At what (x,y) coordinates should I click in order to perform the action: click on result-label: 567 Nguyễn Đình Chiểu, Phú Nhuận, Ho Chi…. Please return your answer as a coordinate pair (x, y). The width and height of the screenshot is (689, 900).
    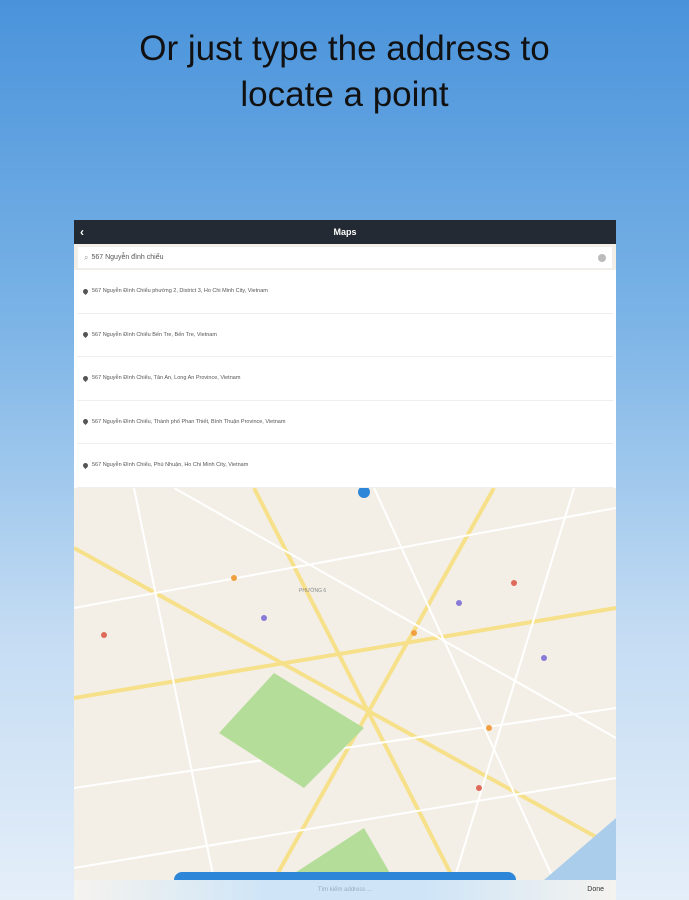
    Looking at the image, I should click on (170, 465).